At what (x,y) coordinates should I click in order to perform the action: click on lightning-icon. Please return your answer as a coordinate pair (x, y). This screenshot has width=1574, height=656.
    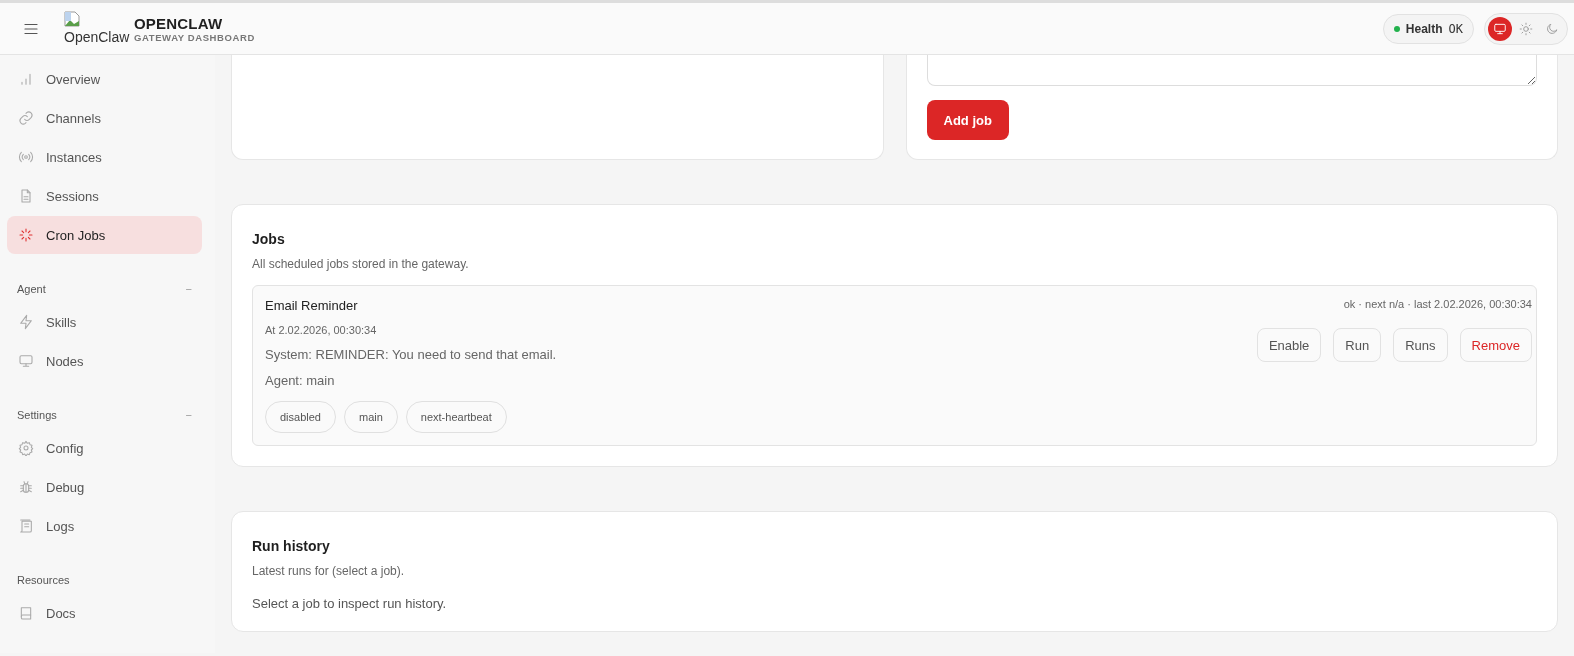
    Looking at the image, I should click on (26, 322).